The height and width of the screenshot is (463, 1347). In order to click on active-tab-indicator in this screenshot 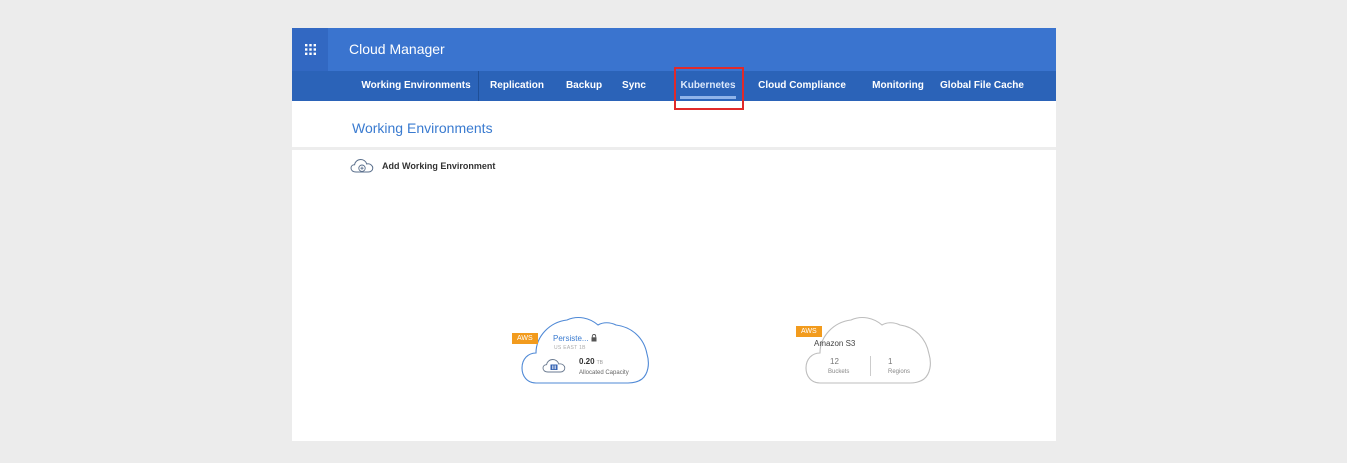, I will do `click(708, 97)`.